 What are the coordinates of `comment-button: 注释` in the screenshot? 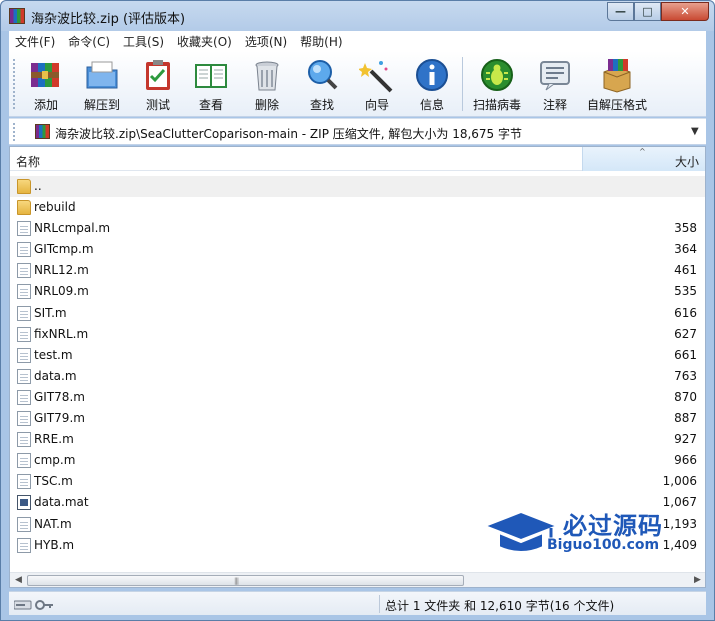 It's located at (555, 84).